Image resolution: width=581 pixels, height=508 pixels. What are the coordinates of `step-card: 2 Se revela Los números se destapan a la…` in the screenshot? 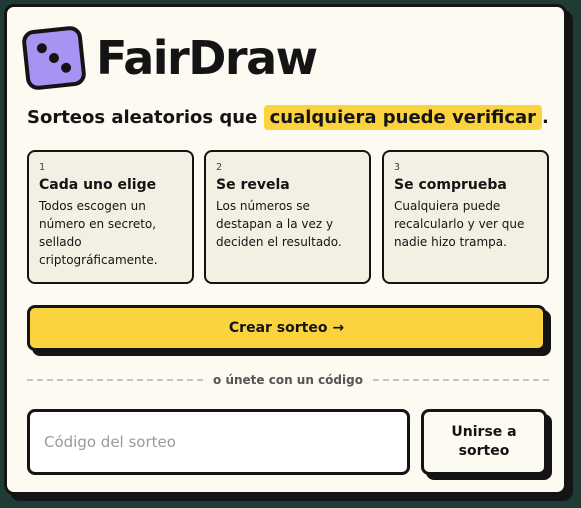 It's located at (287, 217).